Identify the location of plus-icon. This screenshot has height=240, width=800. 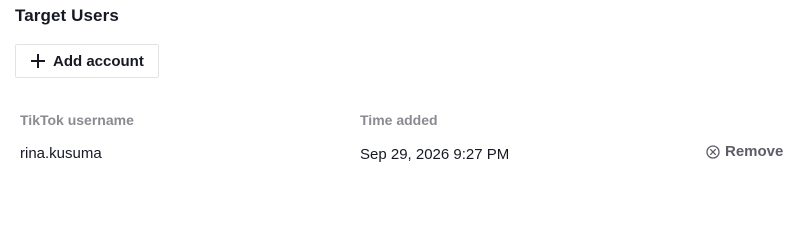
(38, 61).